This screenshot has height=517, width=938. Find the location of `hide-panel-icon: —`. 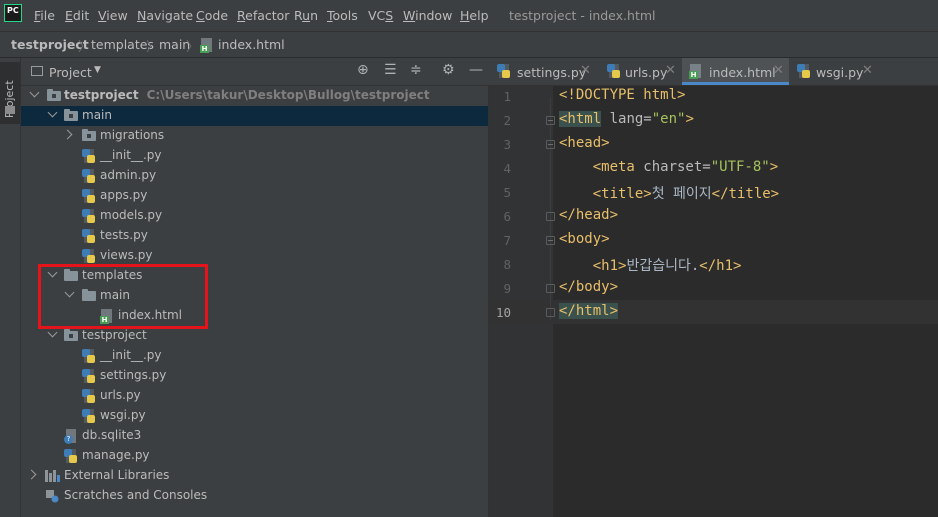

hide-panel-icon: — is located at coordinates (476, 70).